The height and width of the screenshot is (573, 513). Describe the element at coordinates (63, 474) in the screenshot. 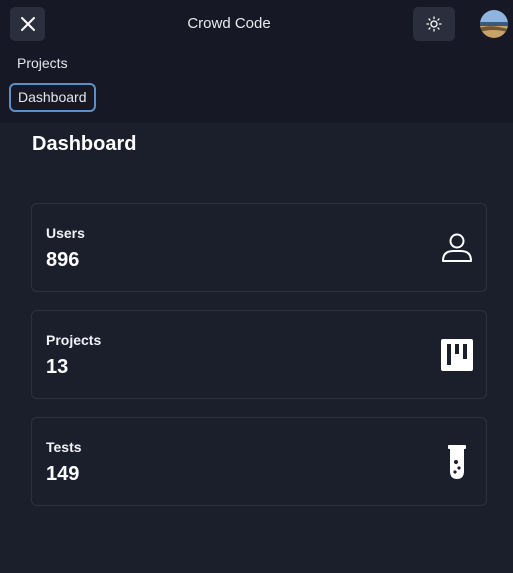

I see `stat-card-value: 149` at that location.